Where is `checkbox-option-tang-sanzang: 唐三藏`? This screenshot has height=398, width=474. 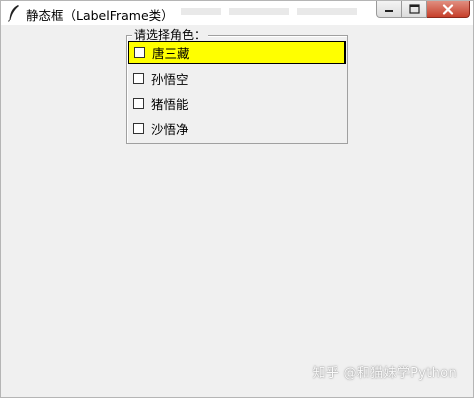
checkbox-option-tang-sanzang: 唐三藏 is located at coordinates (237, 52).